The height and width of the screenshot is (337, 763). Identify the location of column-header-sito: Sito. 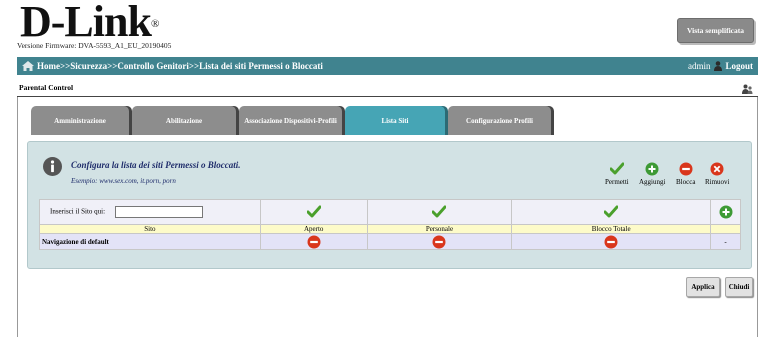
(150, 229).